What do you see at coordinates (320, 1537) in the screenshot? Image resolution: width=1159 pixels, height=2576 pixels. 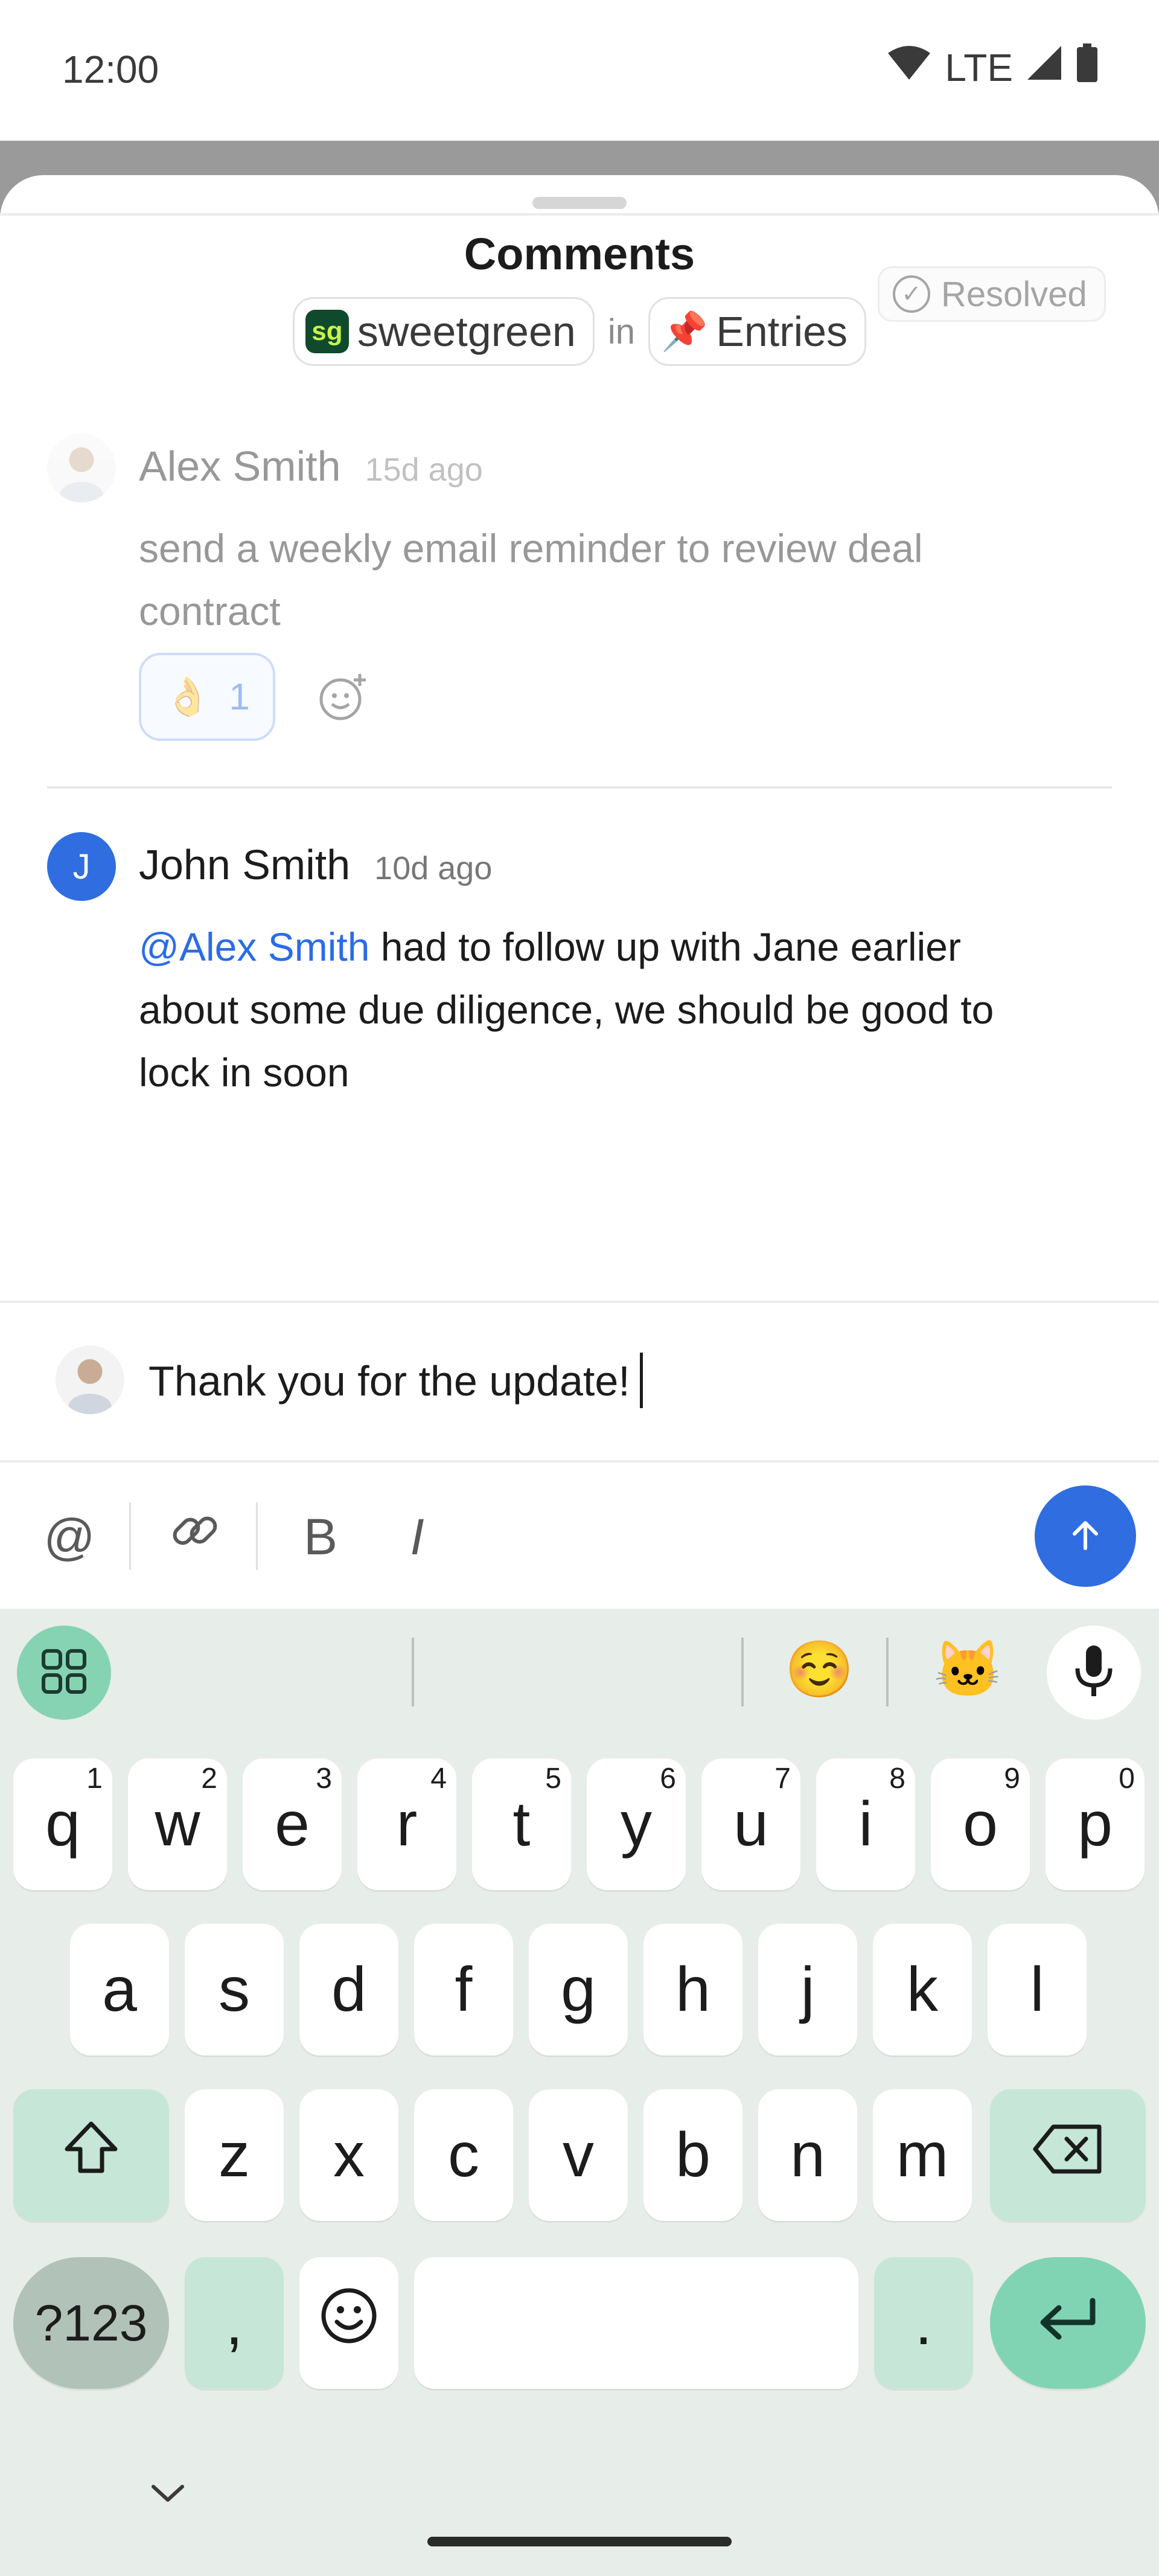 I see `bold-button: B` at bounding box center [320, 1537].